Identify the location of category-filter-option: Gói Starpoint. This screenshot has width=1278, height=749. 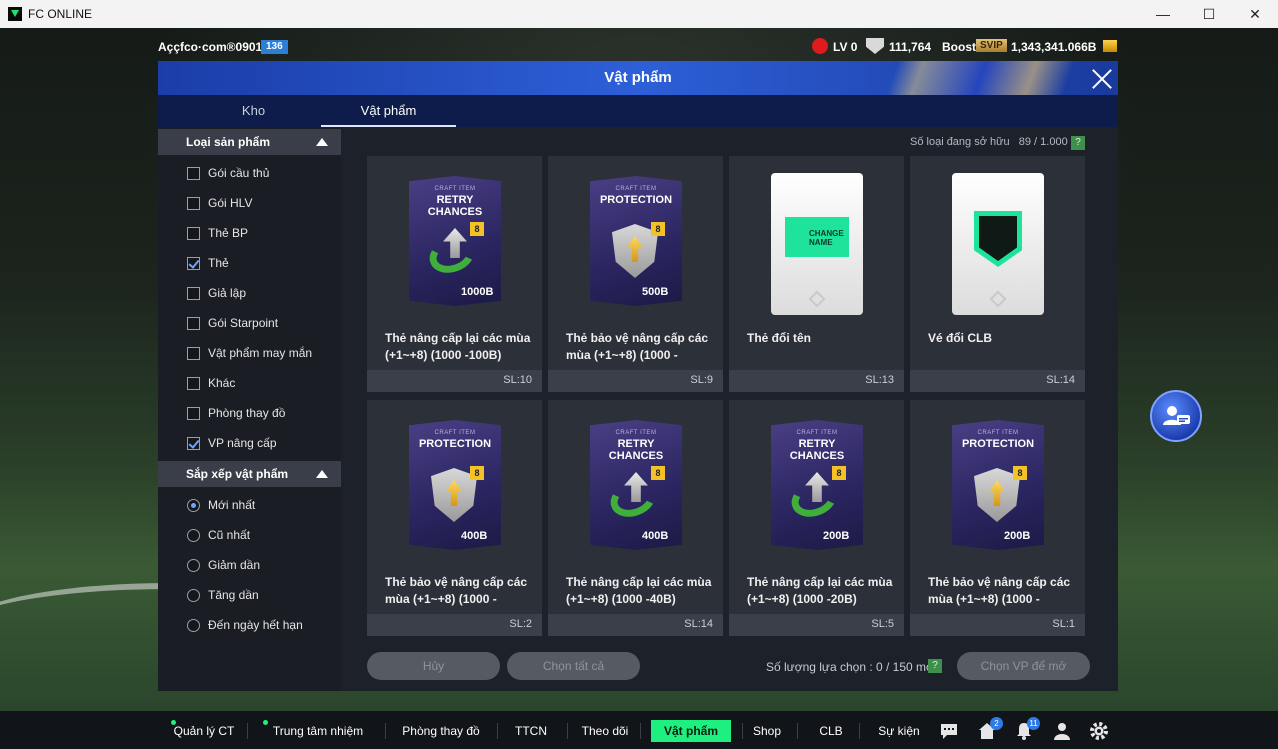
(232, 323).